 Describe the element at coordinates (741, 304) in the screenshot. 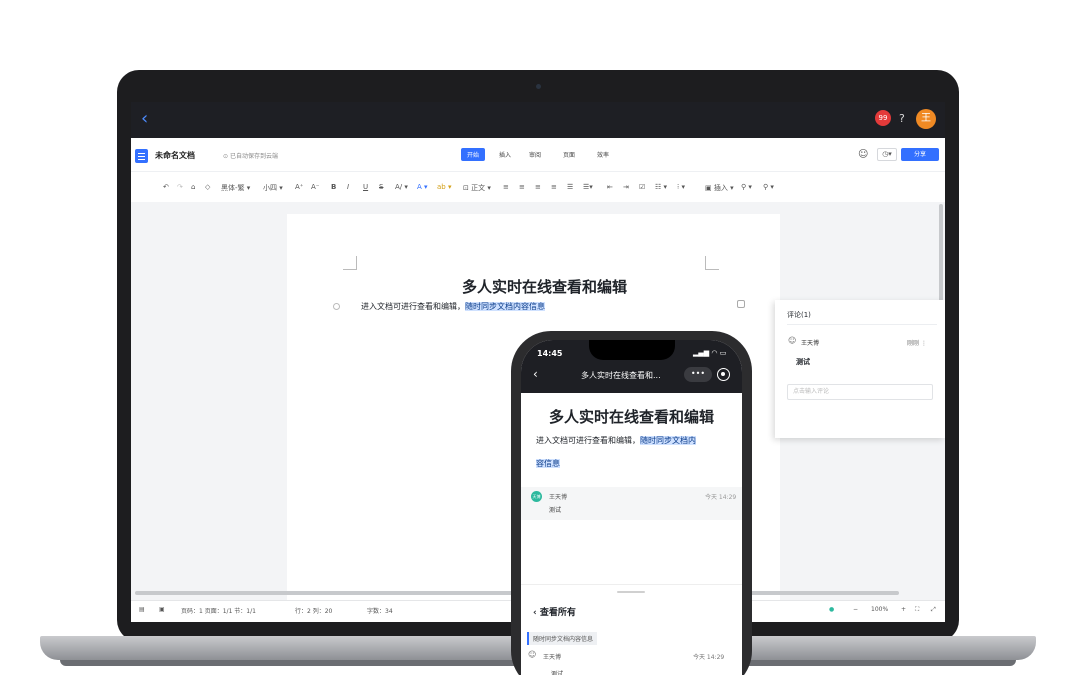

I see `comment-marker-icon` at that location.